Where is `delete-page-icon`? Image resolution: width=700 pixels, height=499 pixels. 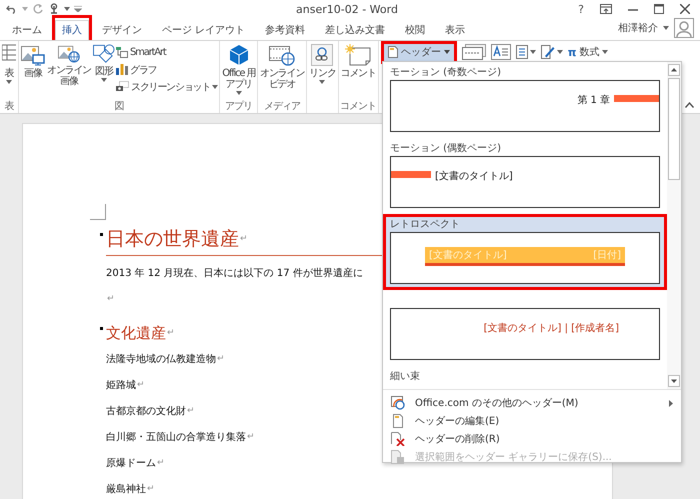 delete-page-icon is located at coordinates (398, 439).